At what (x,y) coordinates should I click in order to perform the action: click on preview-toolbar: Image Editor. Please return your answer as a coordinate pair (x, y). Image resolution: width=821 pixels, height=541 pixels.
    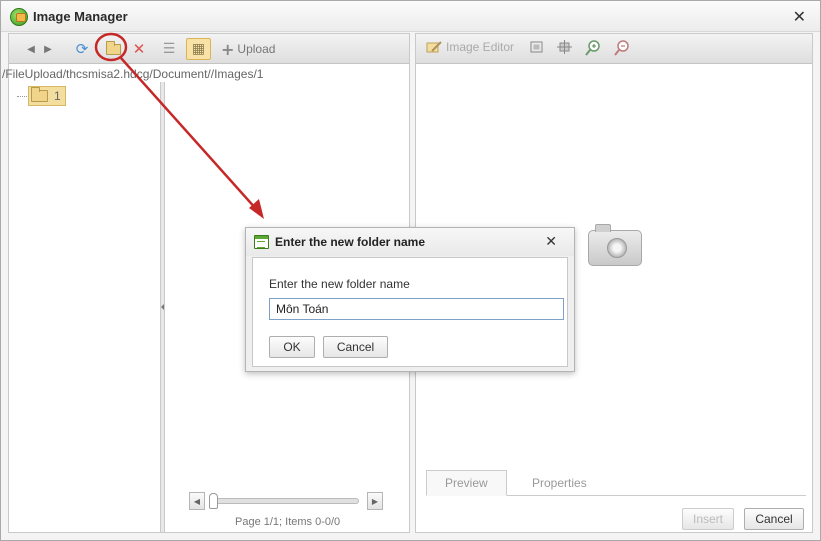
    Looking at the image, I should click on (614, 49).